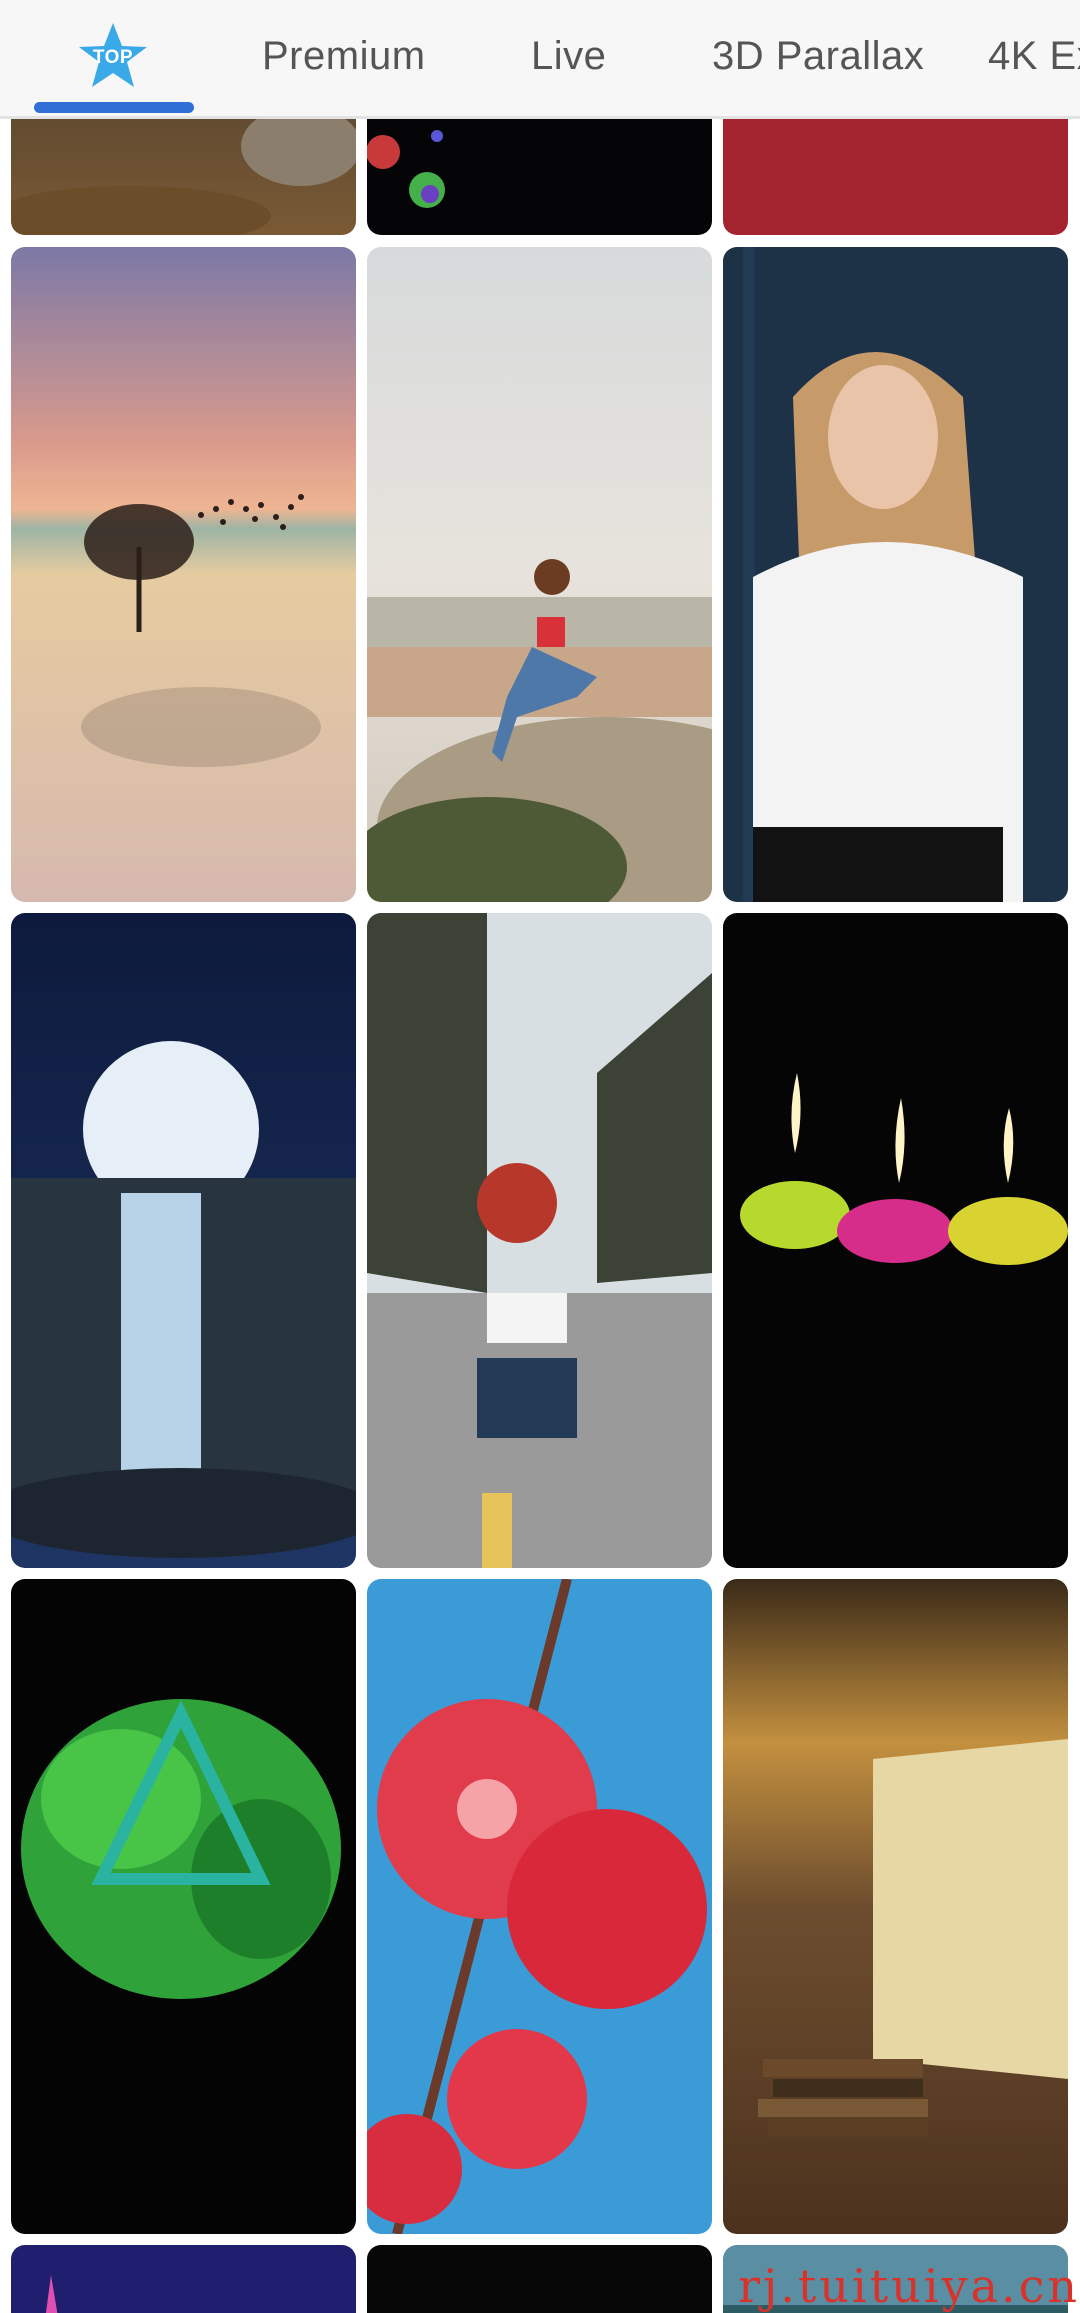 This screenshot has width=1080, height=2313. I want to click on red-image, so click(895, 175).